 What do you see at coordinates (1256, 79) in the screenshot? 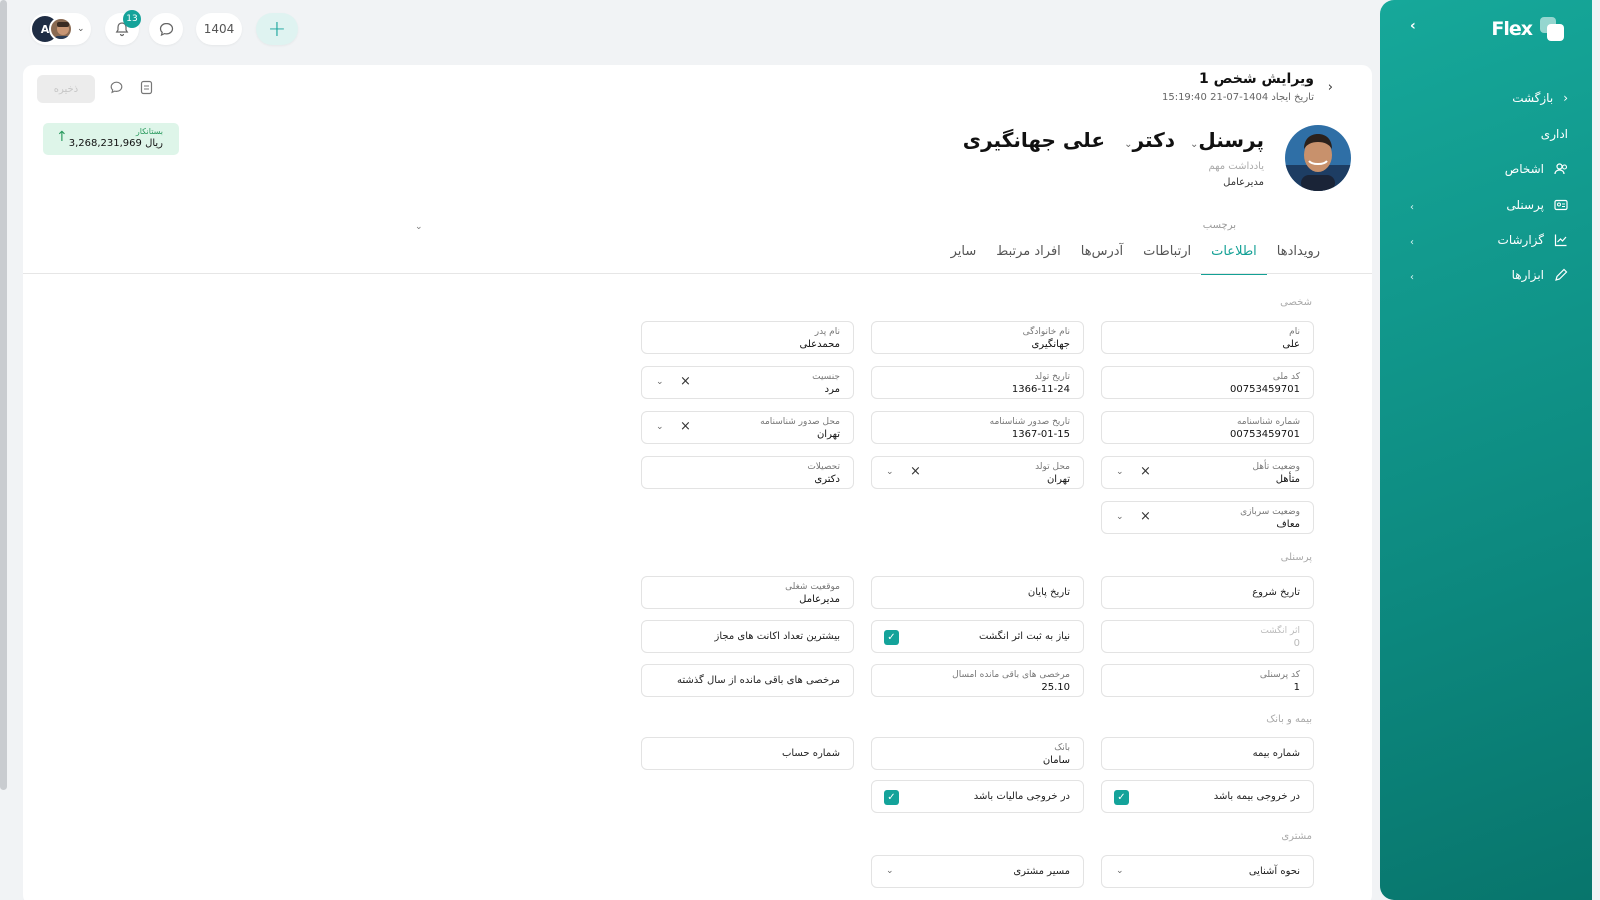
I see `page-title: ویرایش شخص 1` at bounding box center [1256, 79].